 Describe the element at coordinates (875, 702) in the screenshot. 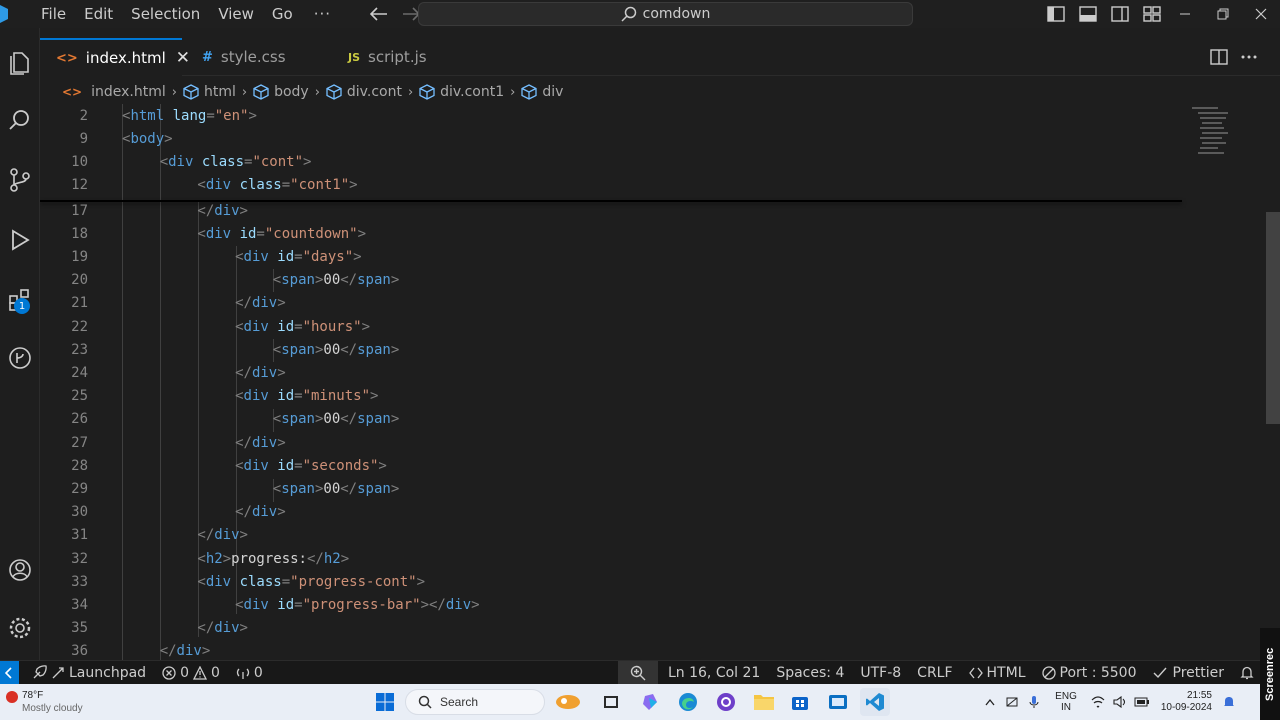

I see `vscode-taskbar-icon` at that location.